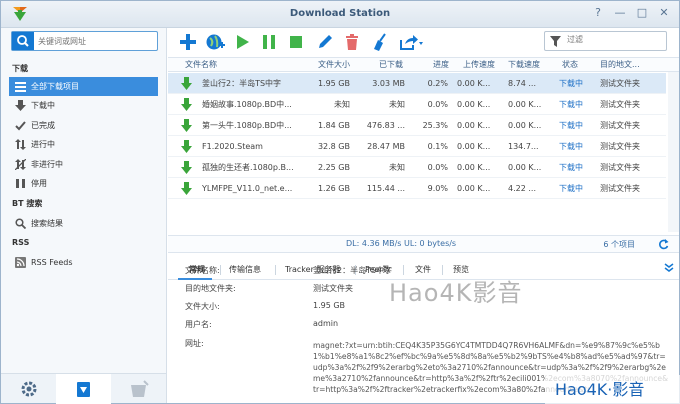 This screenshot has width=680, height=404. Describe the element at coordinates (195, 279) in the screenshot. I see `active-tab-indicator` at that location.